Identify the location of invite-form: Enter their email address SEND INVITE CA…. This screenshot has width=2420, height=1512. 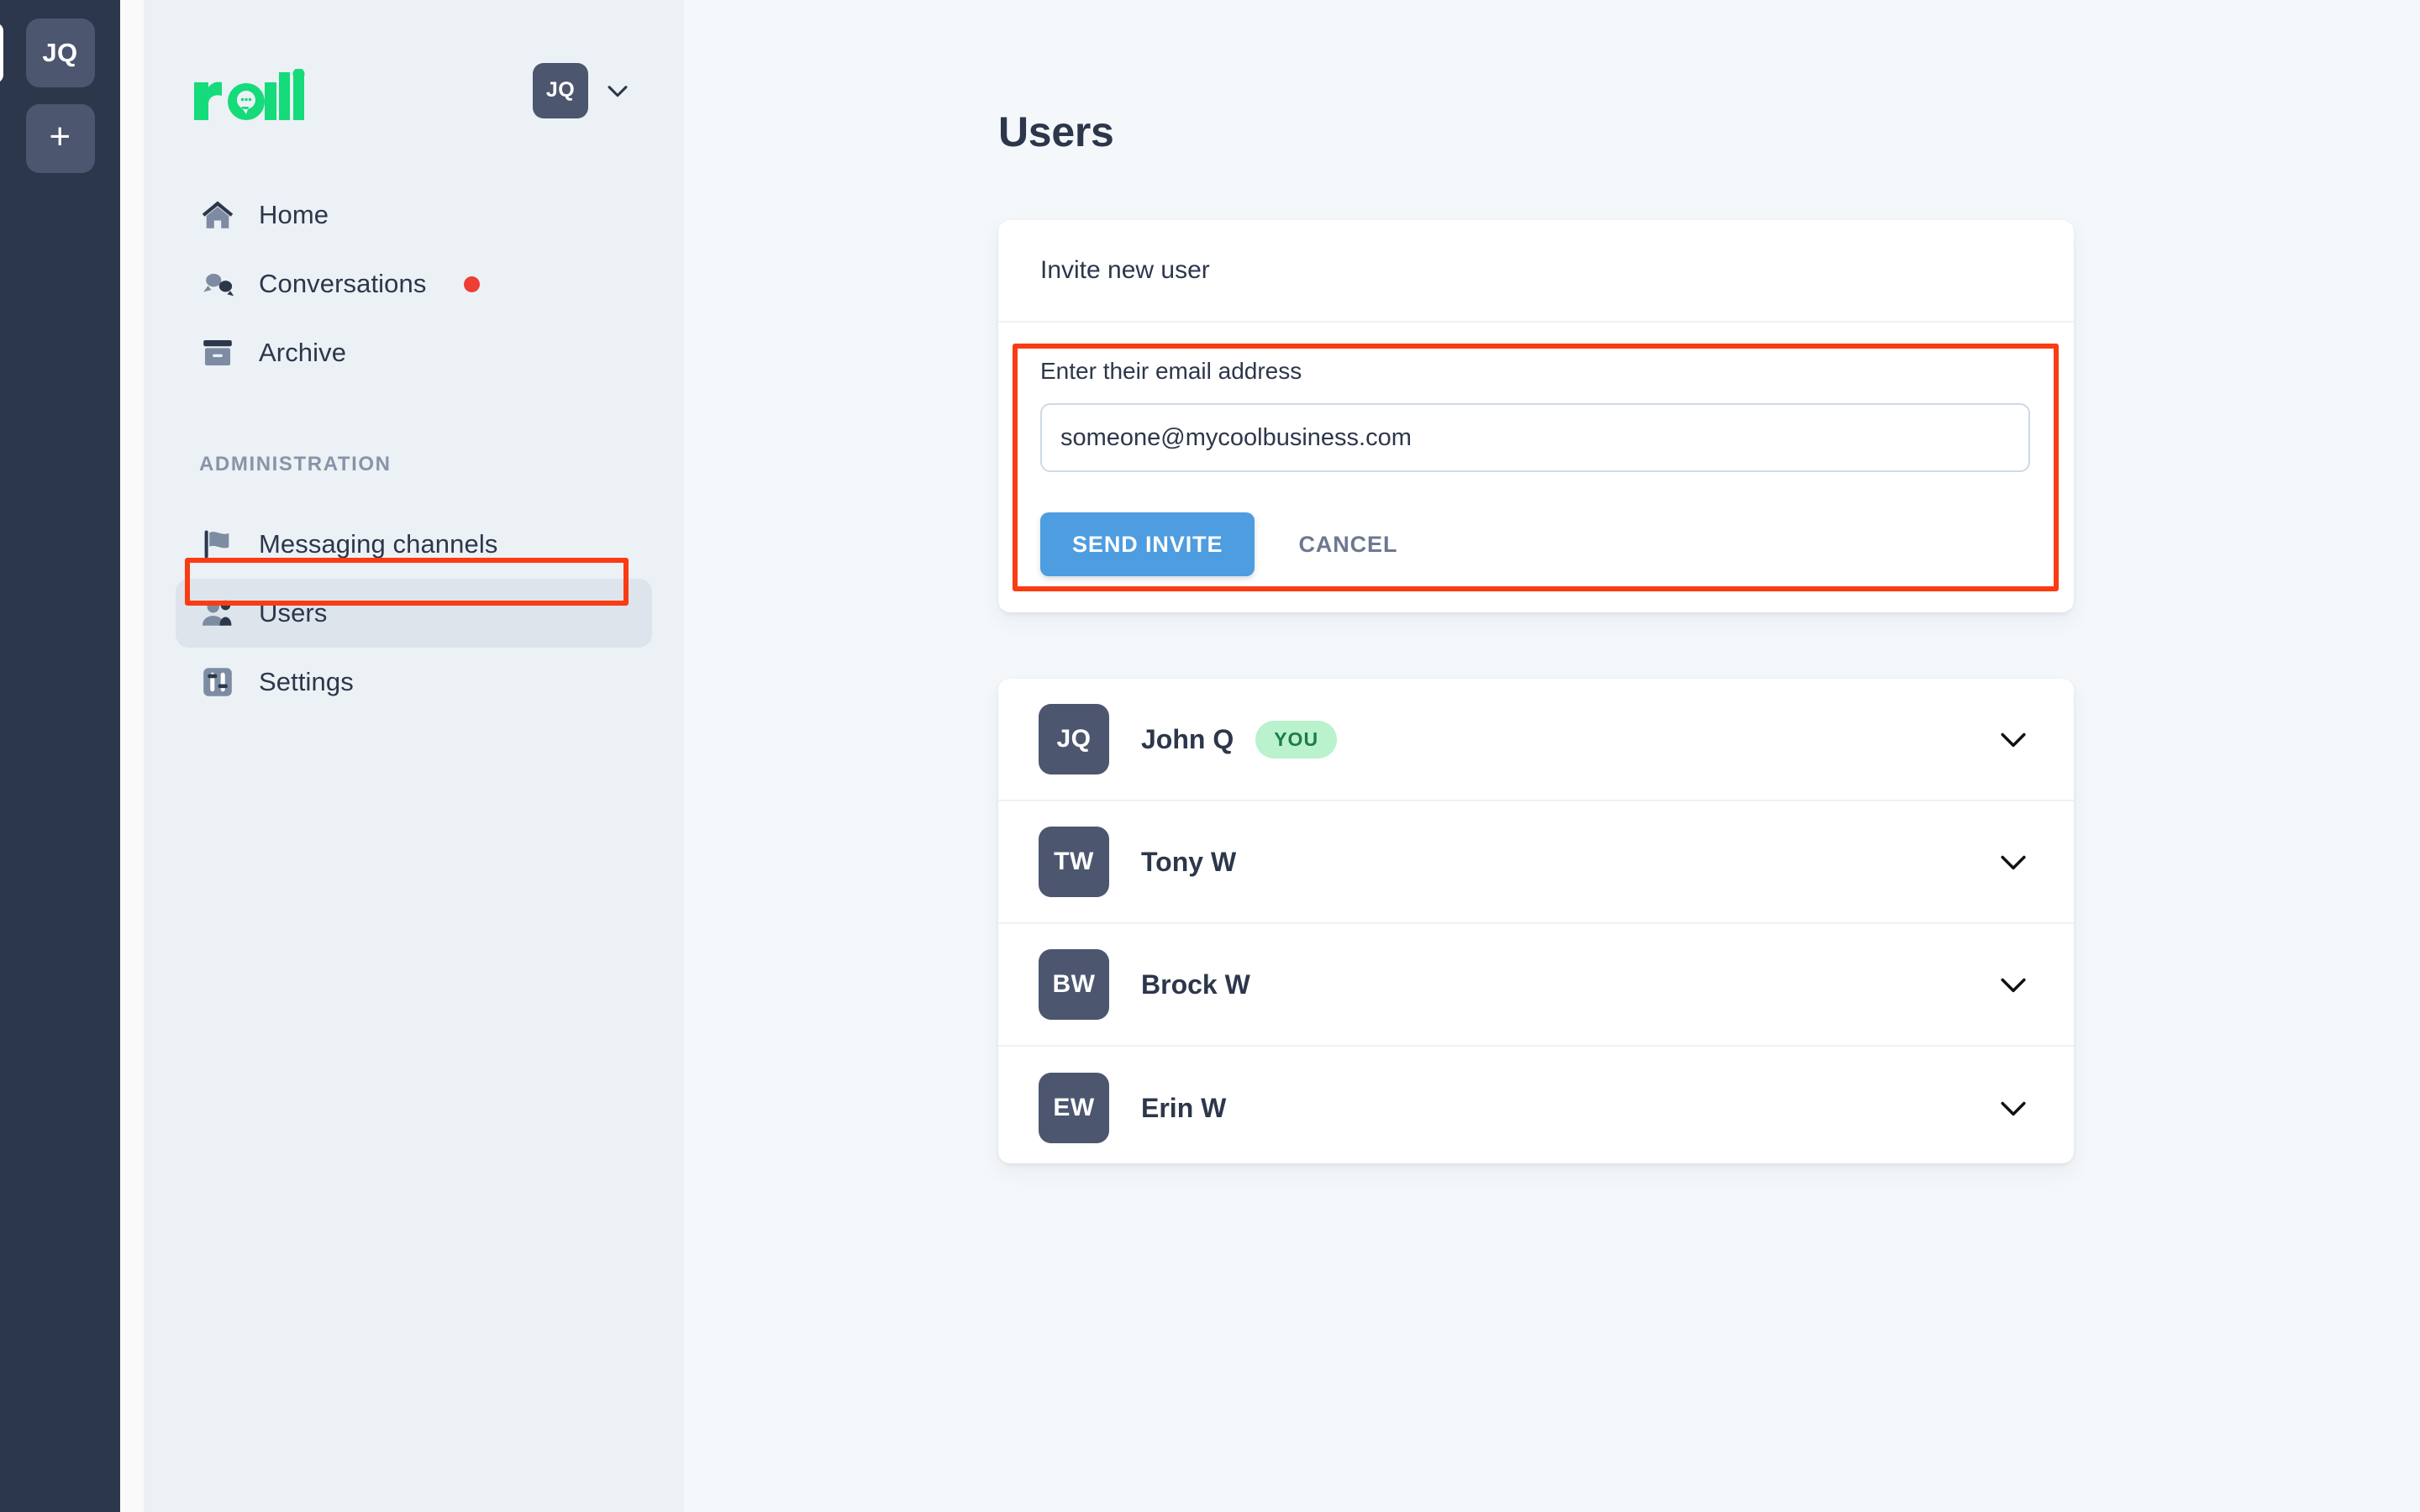
(1536, 449).